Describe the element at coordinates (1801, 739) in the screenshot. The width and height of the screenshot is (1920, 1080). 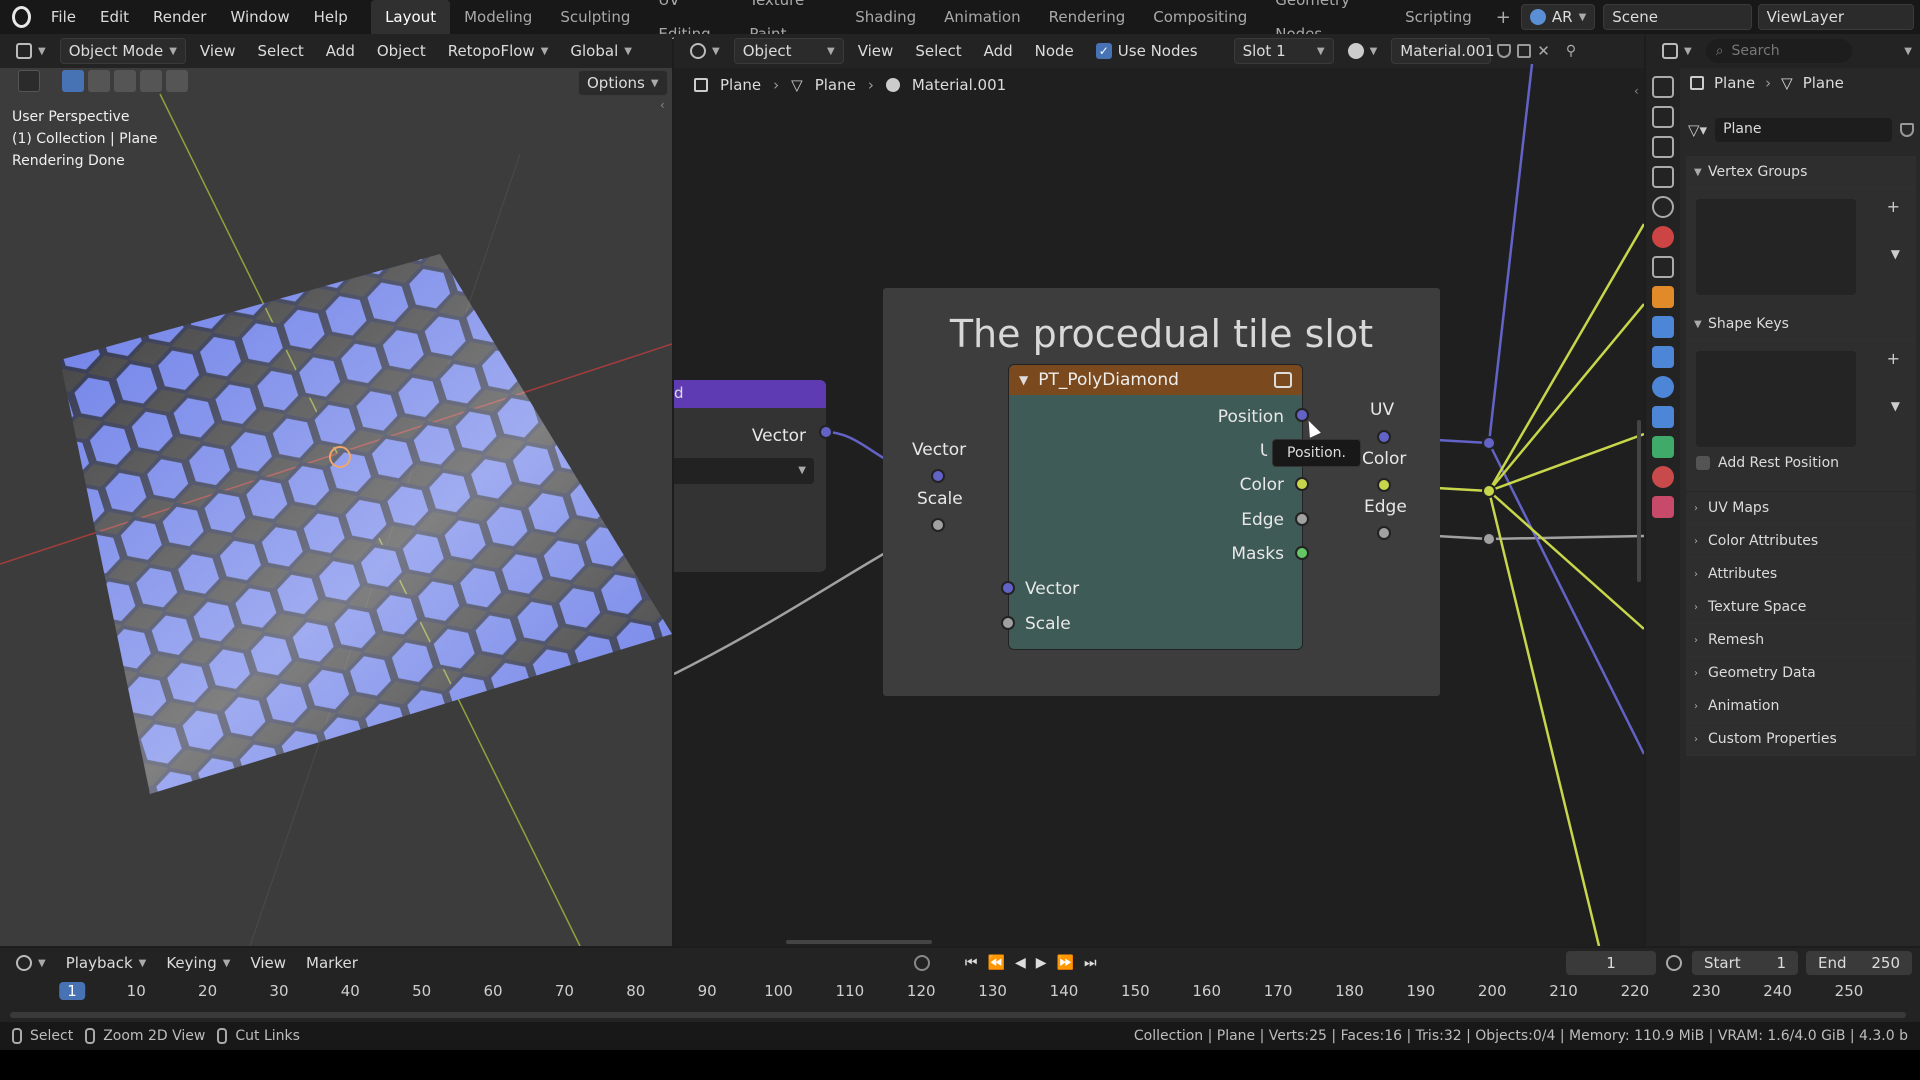
I see `panel-custom-properties: › Custom Properties` at that location.